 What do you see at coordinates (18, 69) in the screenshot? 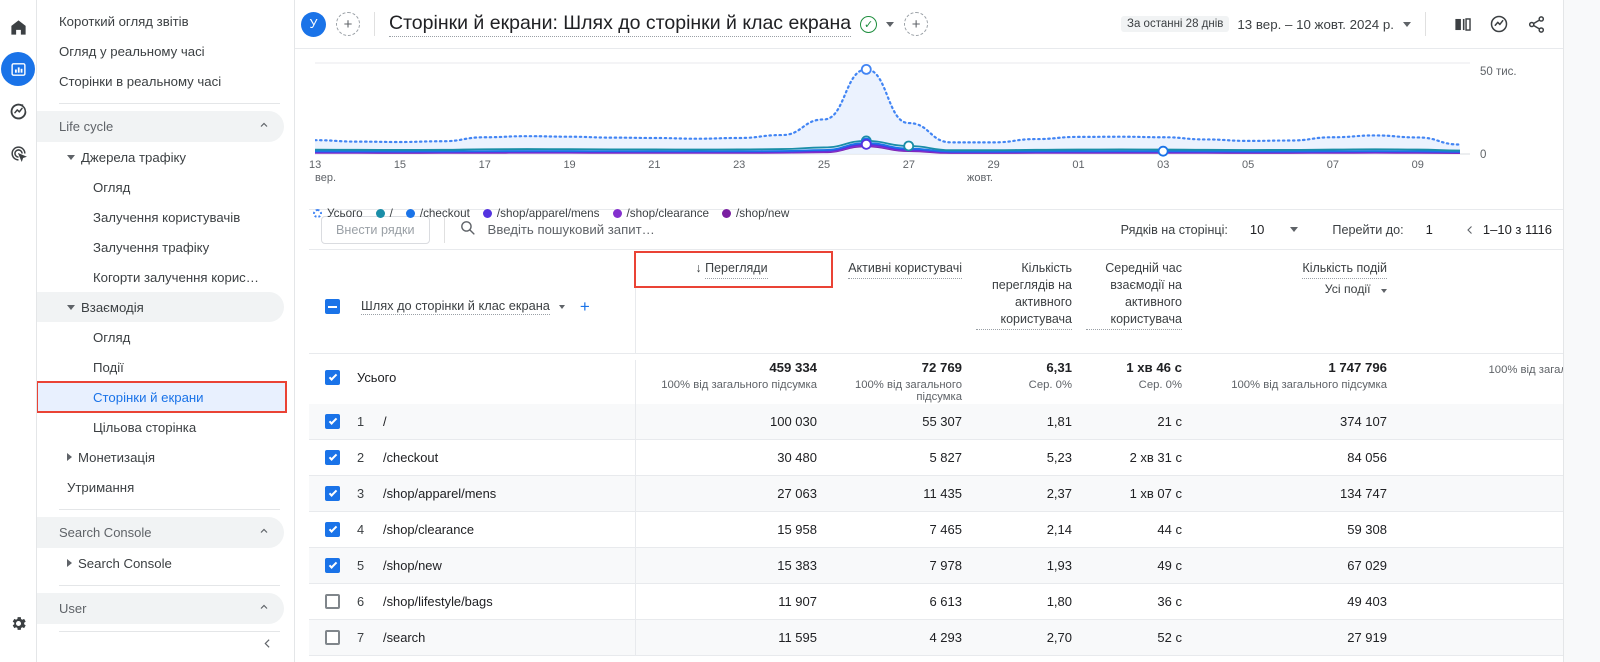
I see `reports-icon` at bounding box center [18, 69].